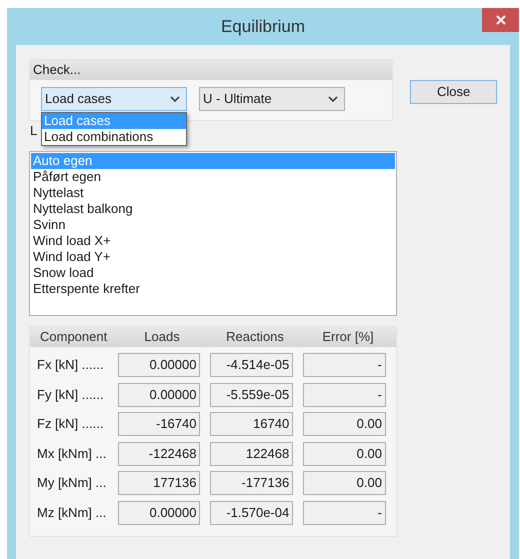 This screenshot has width=520, height=559. What do you see at coordinates (213, 289) in the screenshot?
I see `list-item: Etterspente krefter` at bounding box center [213, 289].